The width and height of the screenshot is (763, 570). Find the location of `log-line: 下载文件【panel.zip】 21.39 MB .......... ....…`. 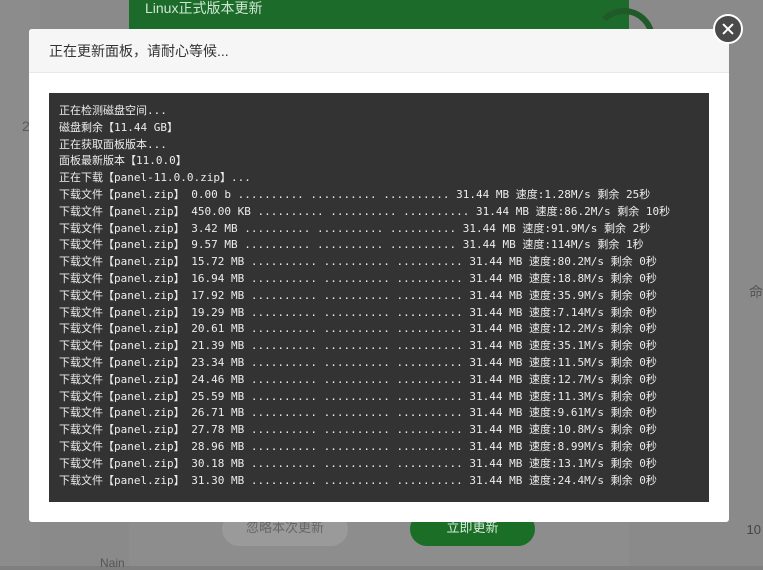

log-line: 下载文件【panel.zip】 21.39 MB .......... ....… is located at coordinates (358, 346).